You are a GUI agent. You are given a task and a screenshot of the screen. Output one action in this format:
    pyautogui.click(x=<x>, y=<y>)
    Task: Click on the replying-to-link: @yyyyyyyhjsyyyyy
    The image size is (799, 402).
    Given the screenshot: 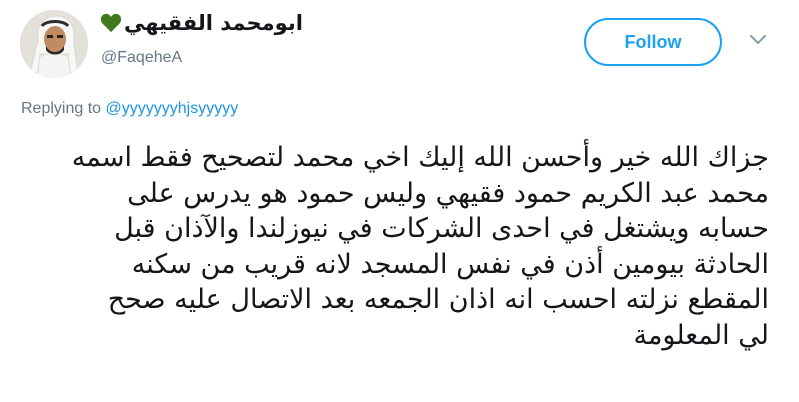 What is the action you would take?
    pyautogui.click(x=172, y=108)
    